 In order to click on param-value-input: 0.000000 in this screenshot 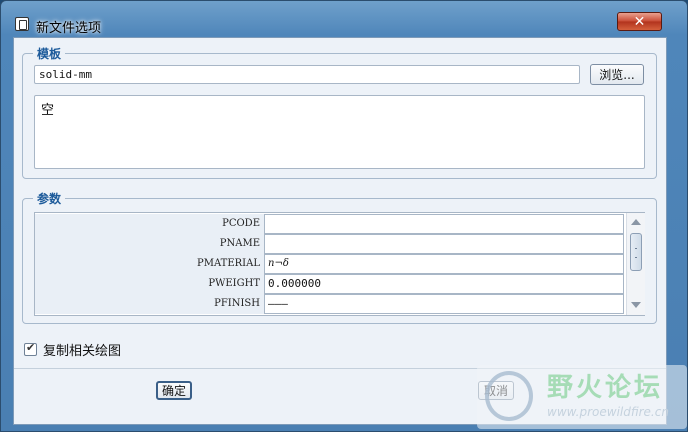, I will do `click(444, 284)`.